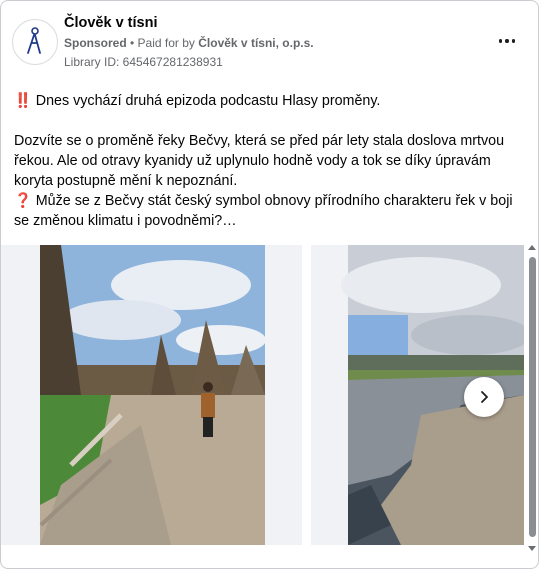 Image resolution: width=539 pixels, height=569 pixels. What do you see at coordinates (162, 43) in the screenshot?
I see `paid-for-prefix: • Paid for by` at bounding box center [162, 43].